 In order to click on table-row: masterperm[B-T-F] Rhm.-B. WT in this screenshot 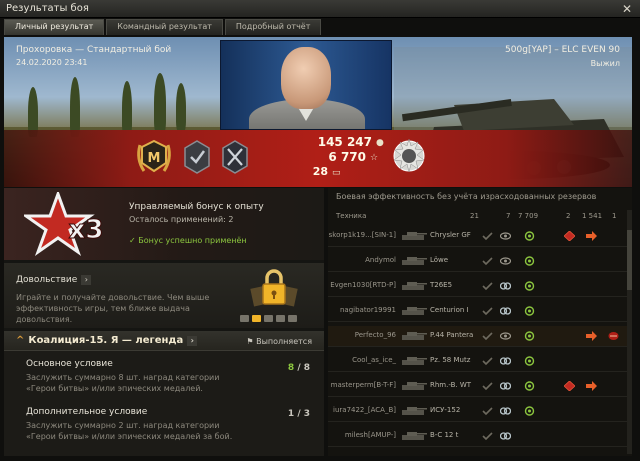, I will do `click(480, 386)`.